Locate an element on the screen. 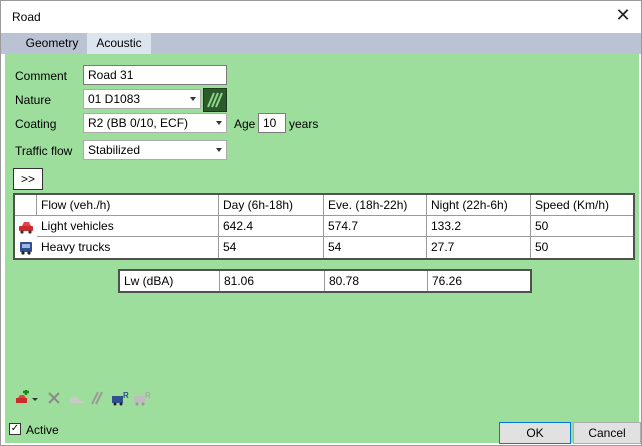 The image size is (642, 446). active-checkbox: ✓ is located at coordinates (15, 429).